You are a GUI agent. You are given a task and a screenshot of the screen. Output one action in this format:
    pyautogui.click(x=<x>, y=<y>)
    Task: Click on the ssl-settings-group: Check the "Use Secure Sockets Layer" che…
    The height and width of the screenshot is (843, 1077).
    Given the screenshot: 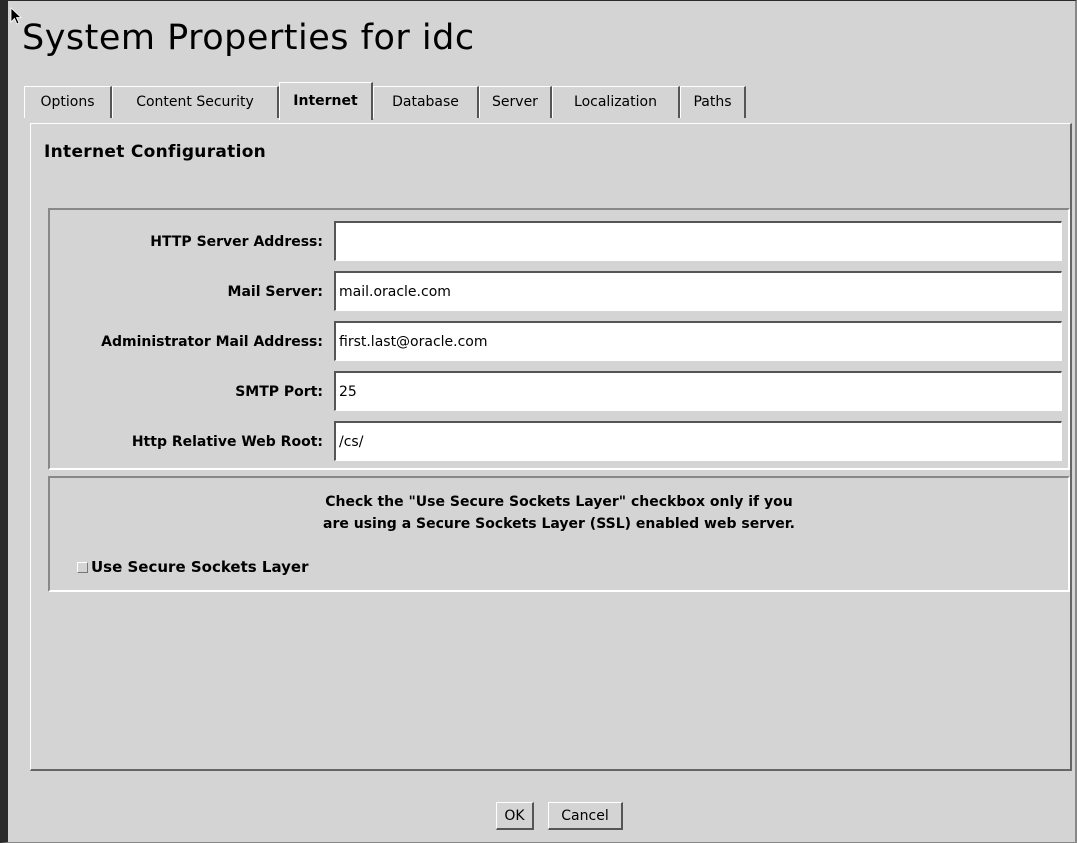 What is the action you would take?
    pyautogui.click(x=559, y=534)
    